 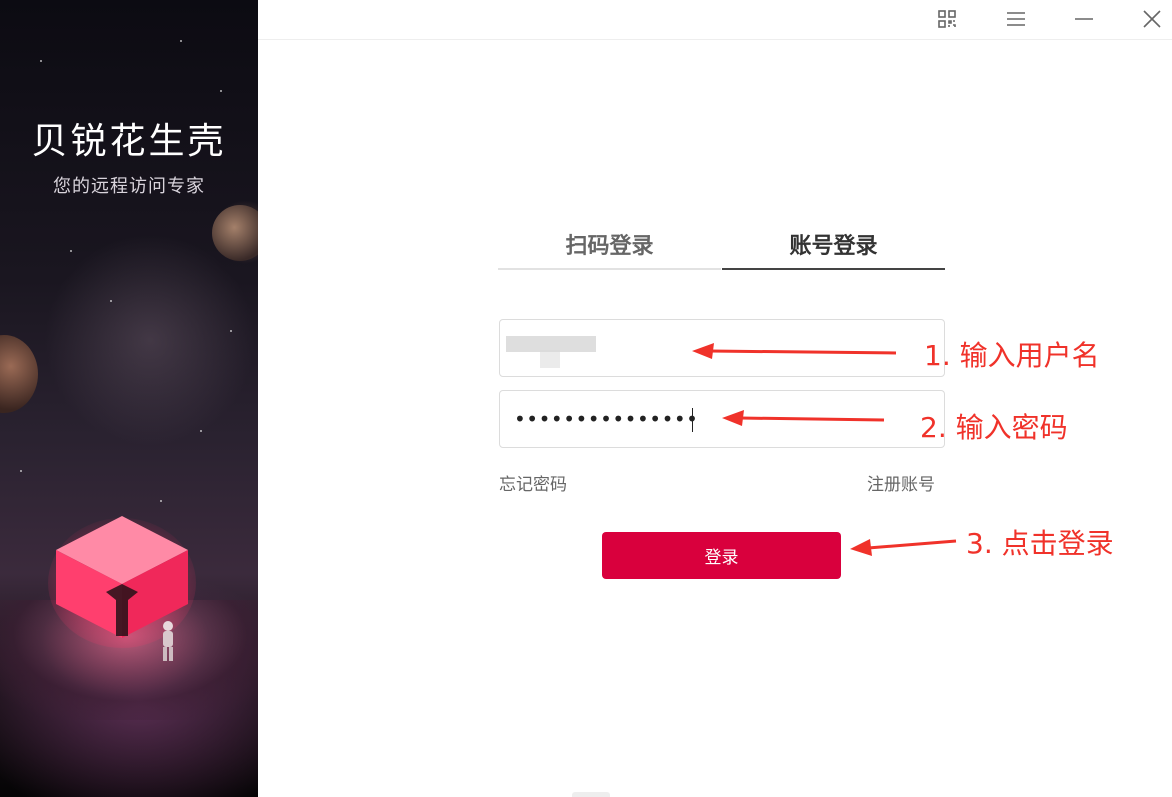 What do you see at coordinates (533, 482) in the screenshot?
I see `forgot-password-link: 忘记密码` at bounding box center [533, 482].